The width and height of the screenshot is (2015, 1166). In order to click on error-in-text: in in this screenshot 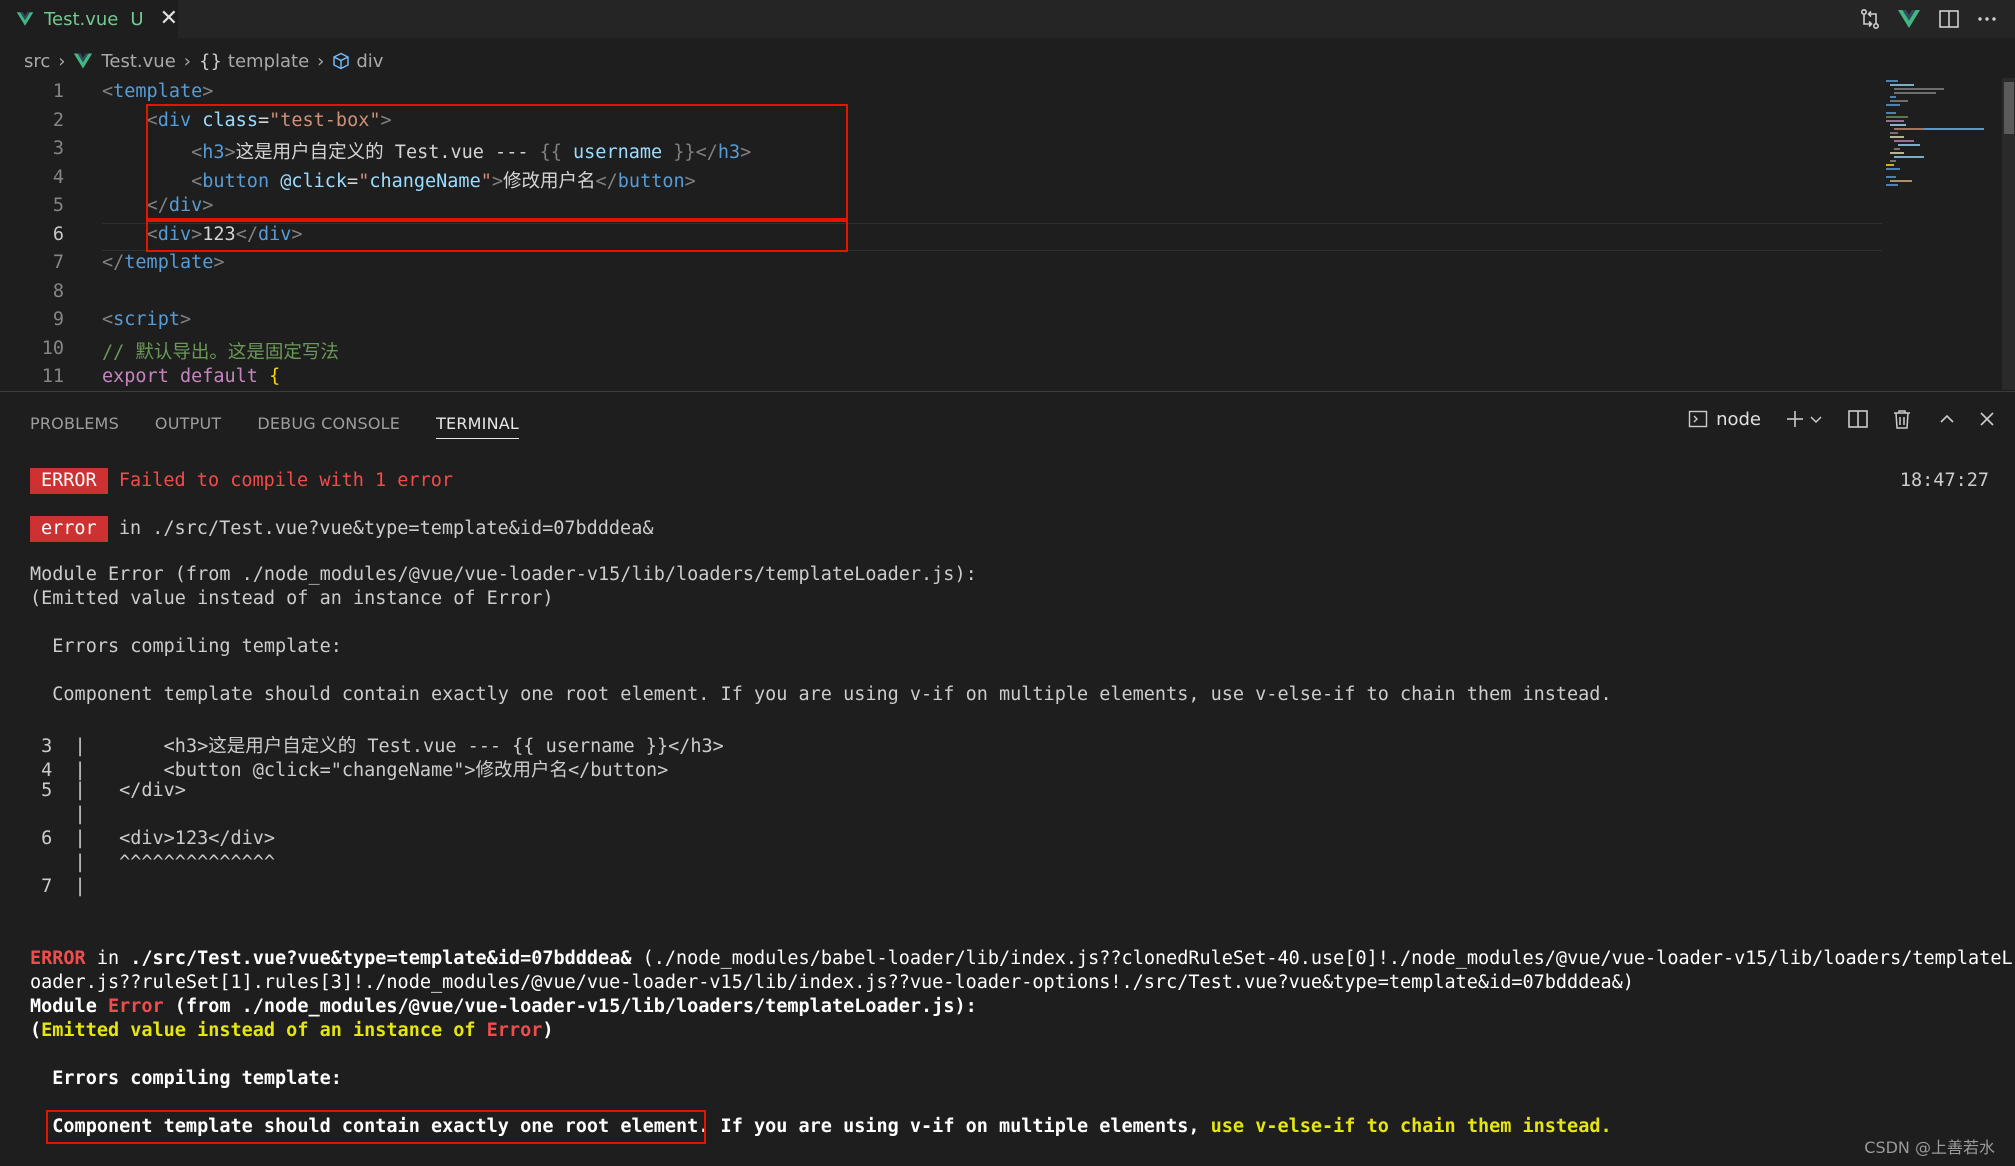, I will do `click(108, 958)`.